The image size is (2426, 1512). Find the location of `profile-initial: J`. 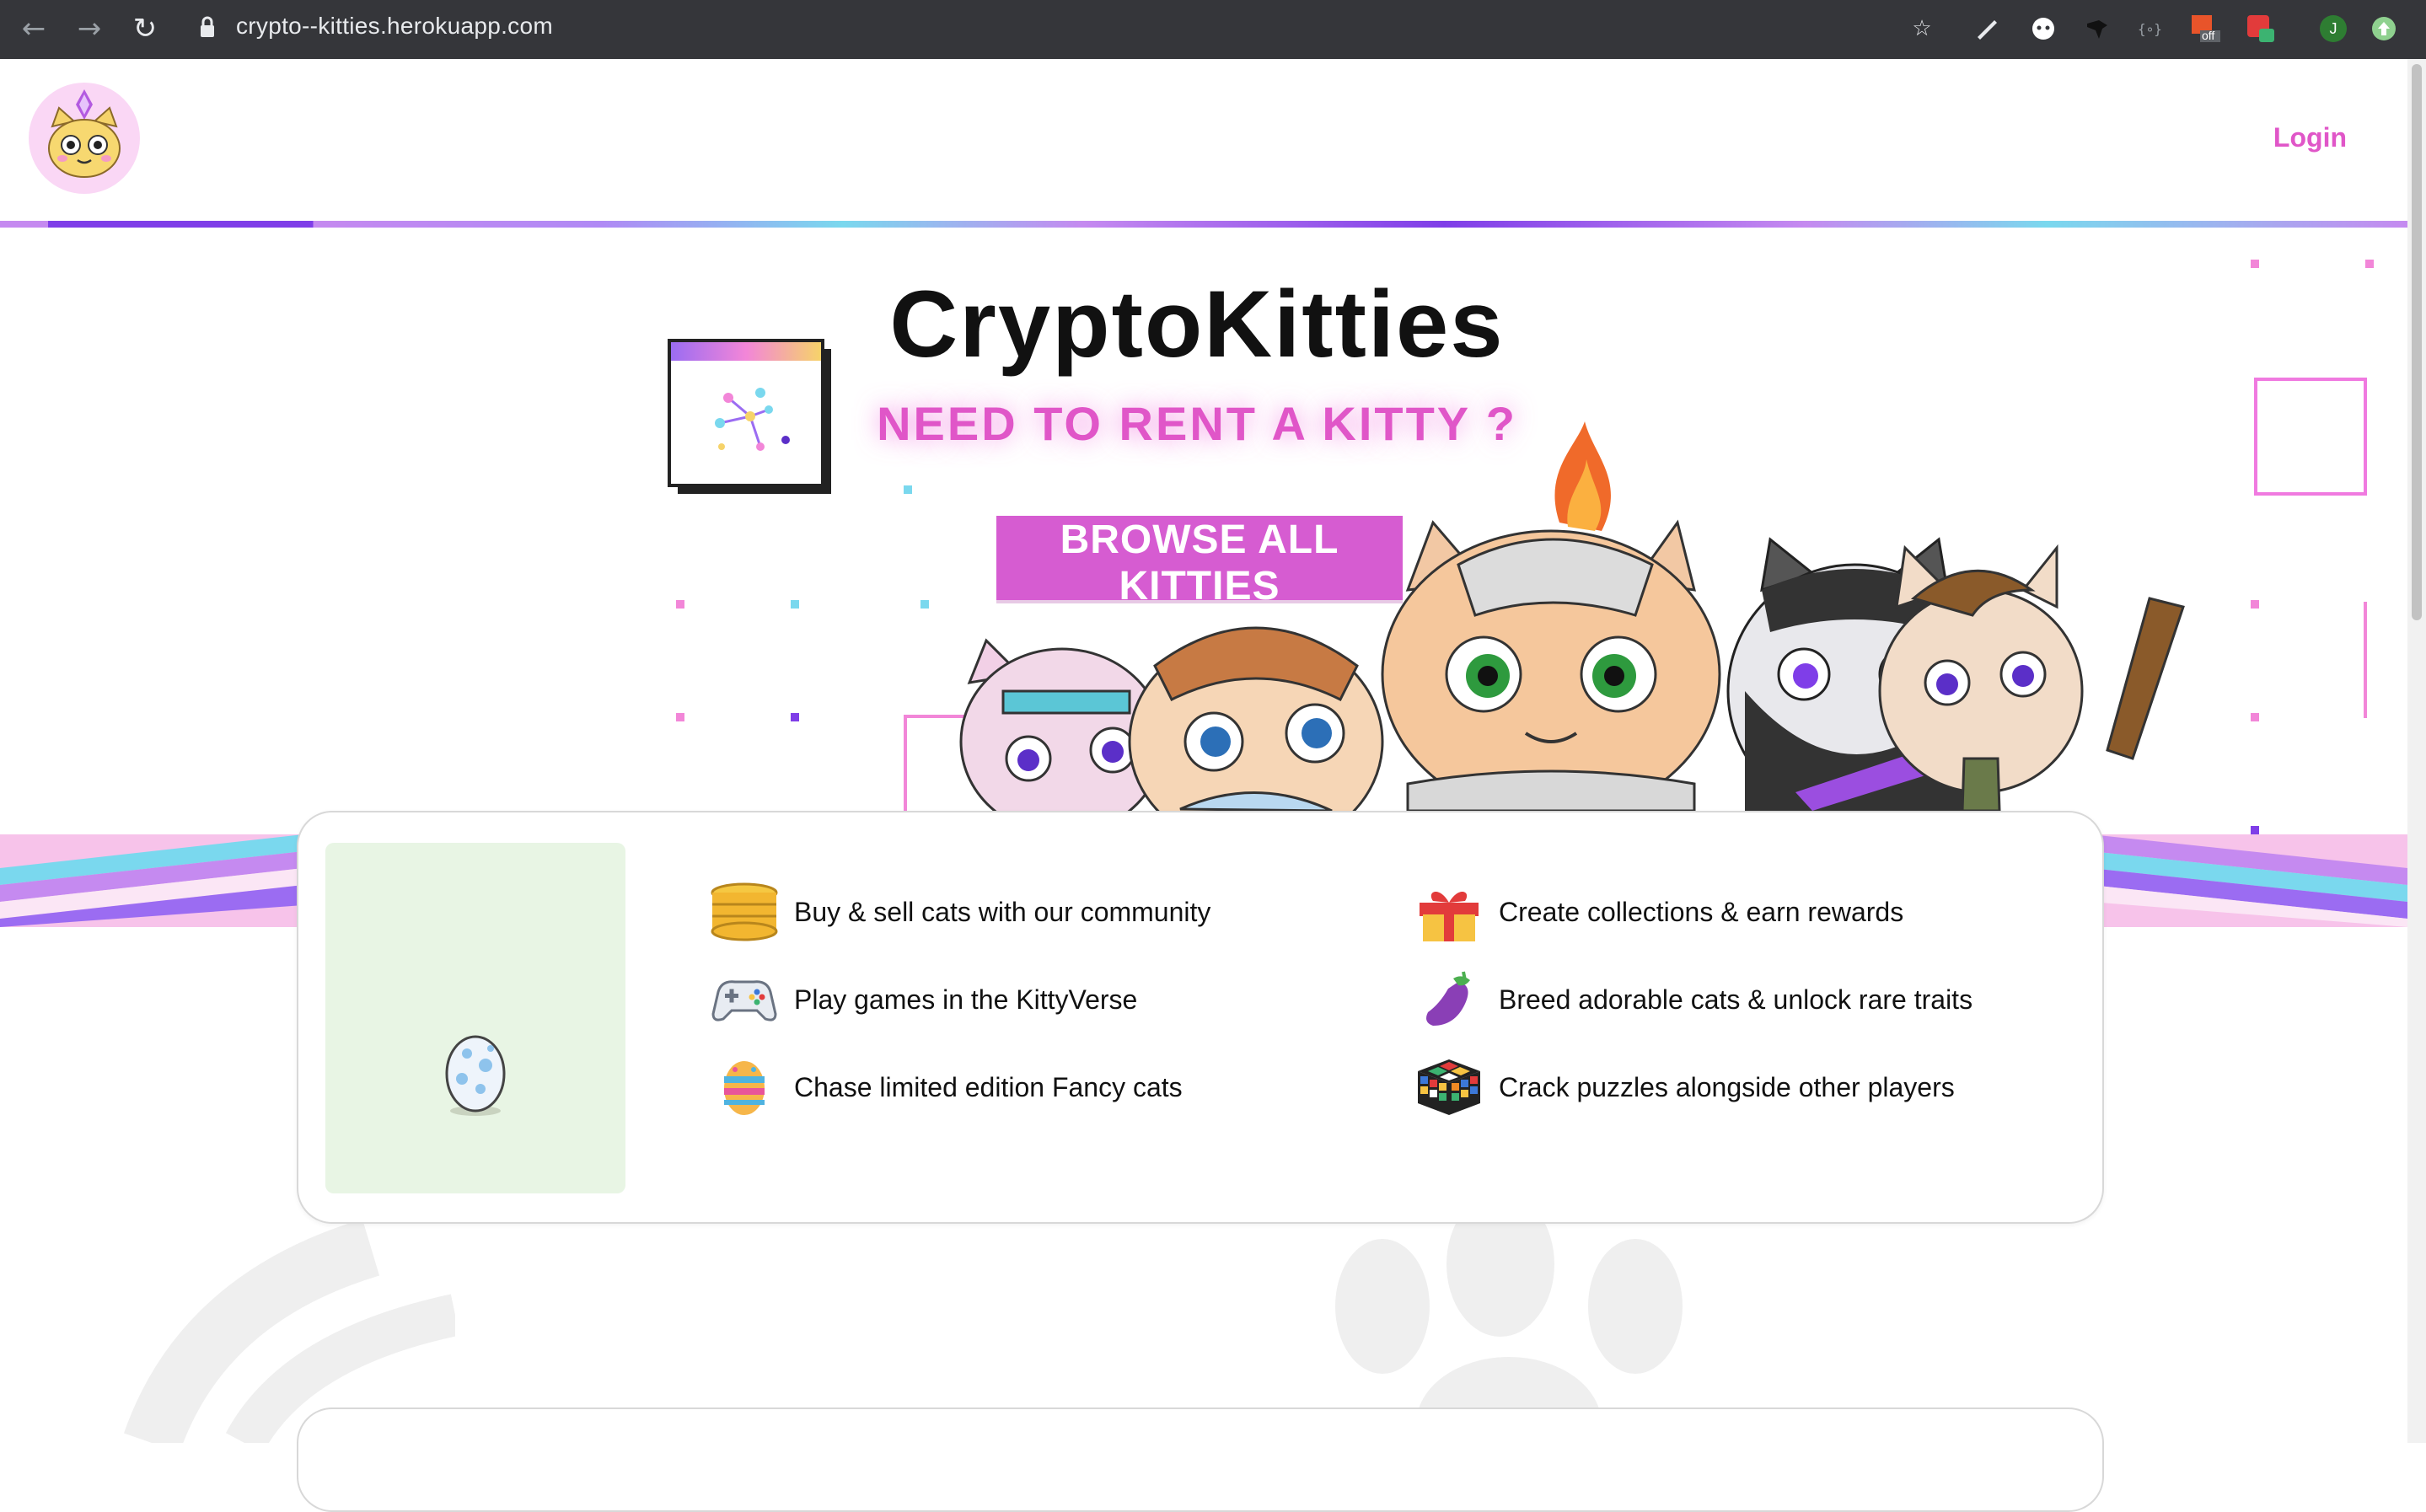

profile-initial: J is located at coordinates (2333, 28).